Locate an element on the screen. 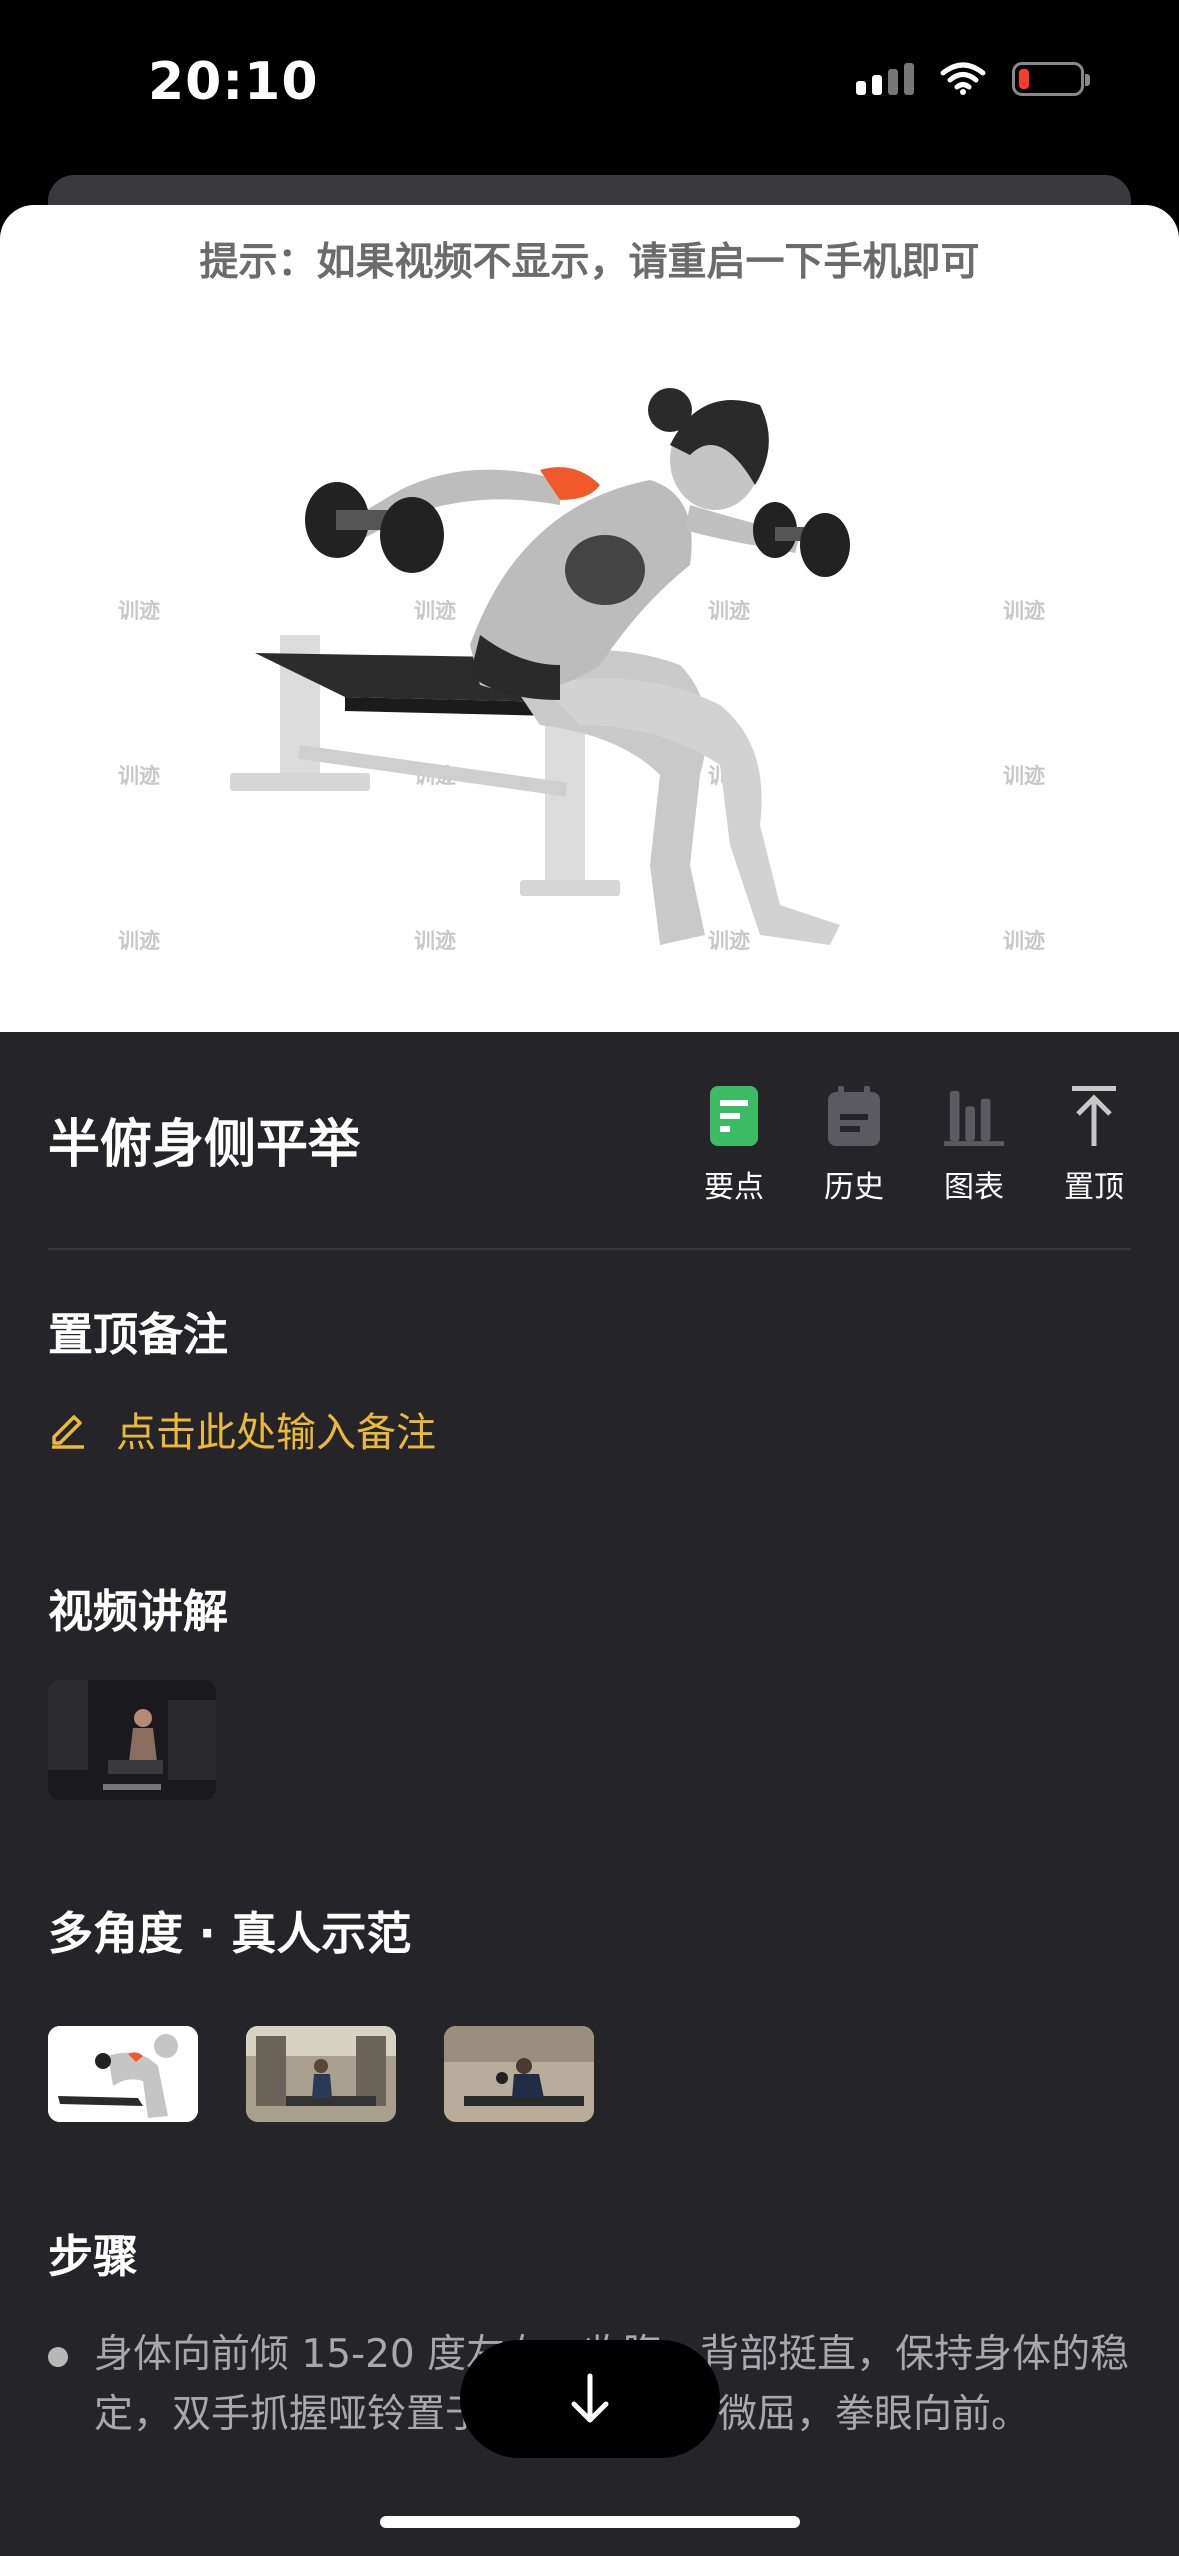 The height and width of the screenshot is (2556, 1179). pin-top-icon is located at coordinates (1094, 1116).